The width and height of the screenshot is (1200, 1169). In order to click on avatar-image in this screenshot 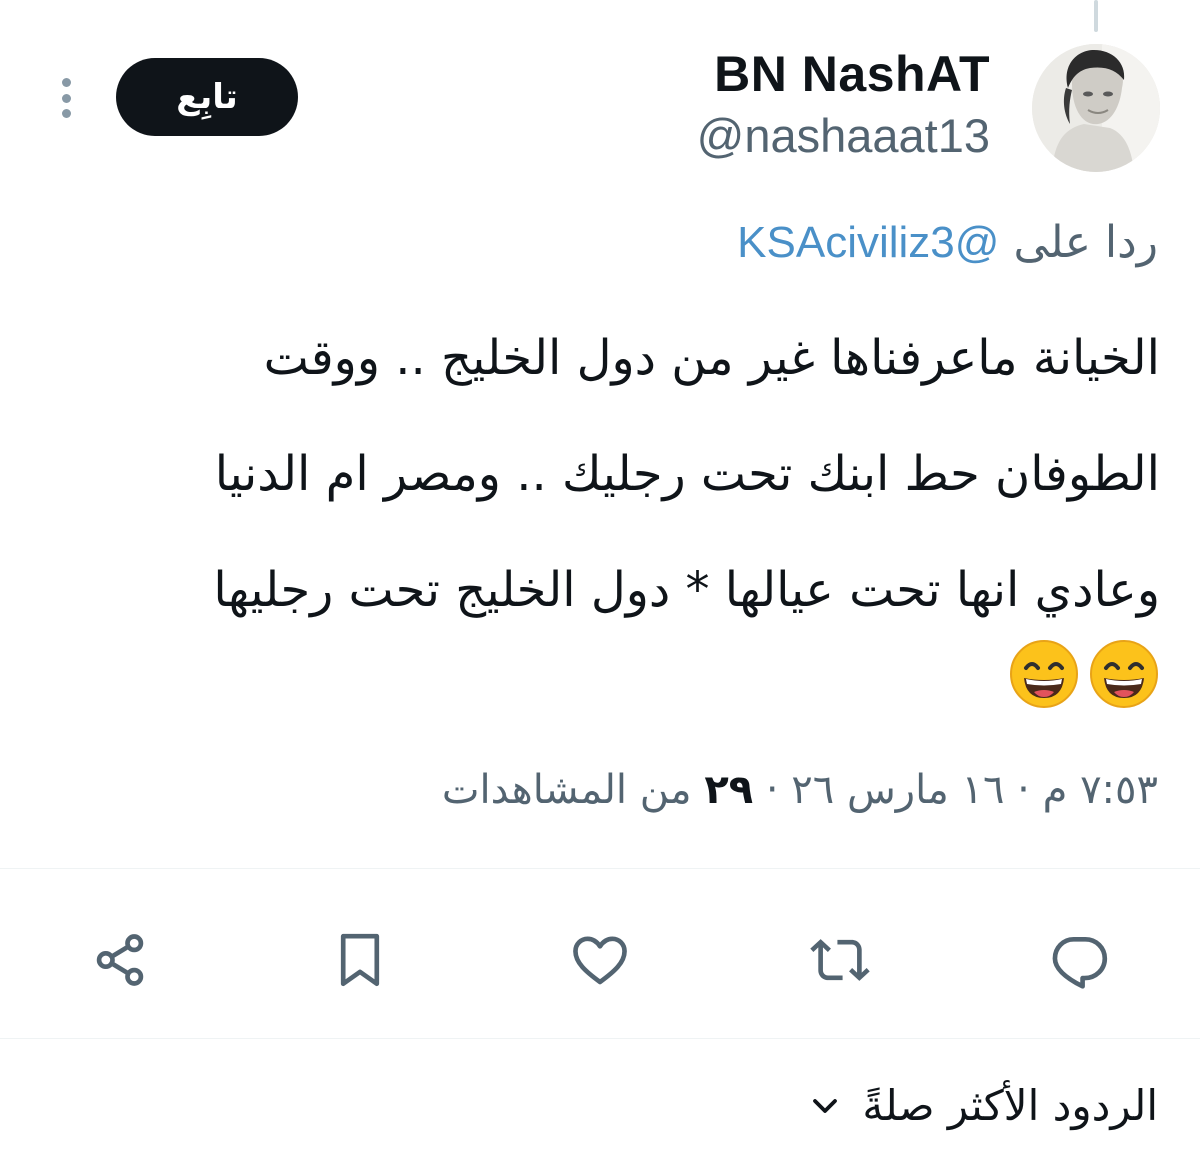, I will do `click(1096, 108)`.